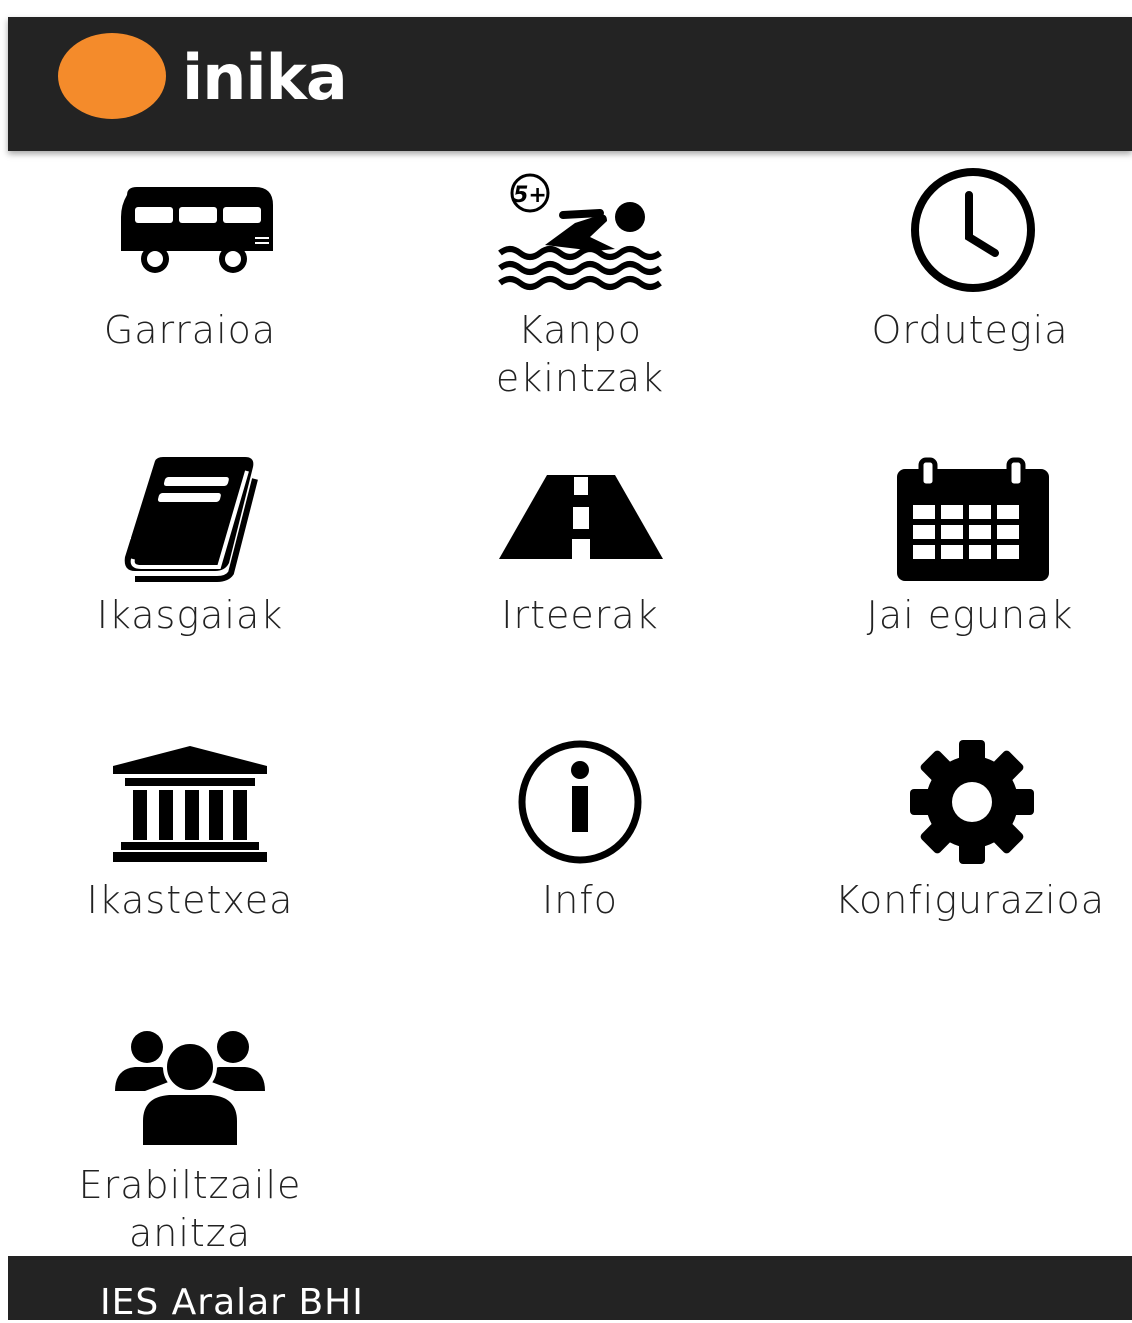  What do you see at coordinates (970, 805) in the screenshot?
I see `gear-icon` at bounding box center [970, 805].